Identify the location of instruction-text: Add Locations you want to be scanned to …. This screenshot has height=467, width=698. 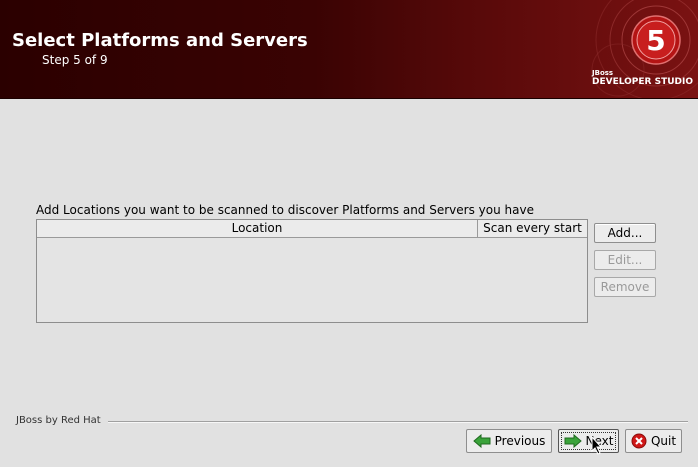
(285, 210).